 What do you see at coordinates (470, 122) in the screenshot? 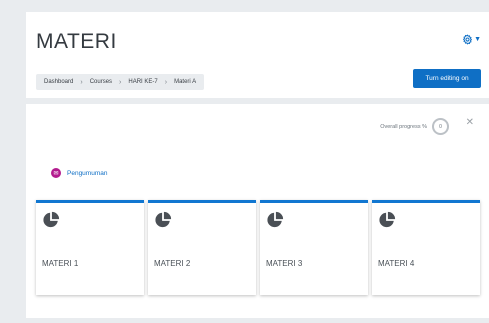
I see `close-icon: ✕` at bounding box center [470, 122].